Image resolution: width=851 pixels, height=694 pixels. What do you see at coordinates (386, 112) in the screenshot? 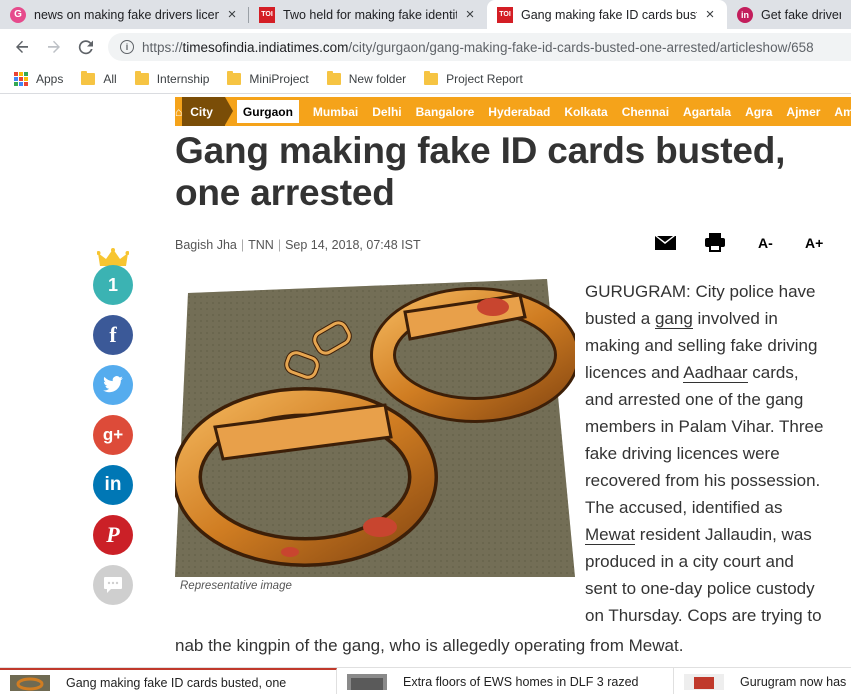
I see `nav-city-link: Delhi` at bounding box center [386, 112].